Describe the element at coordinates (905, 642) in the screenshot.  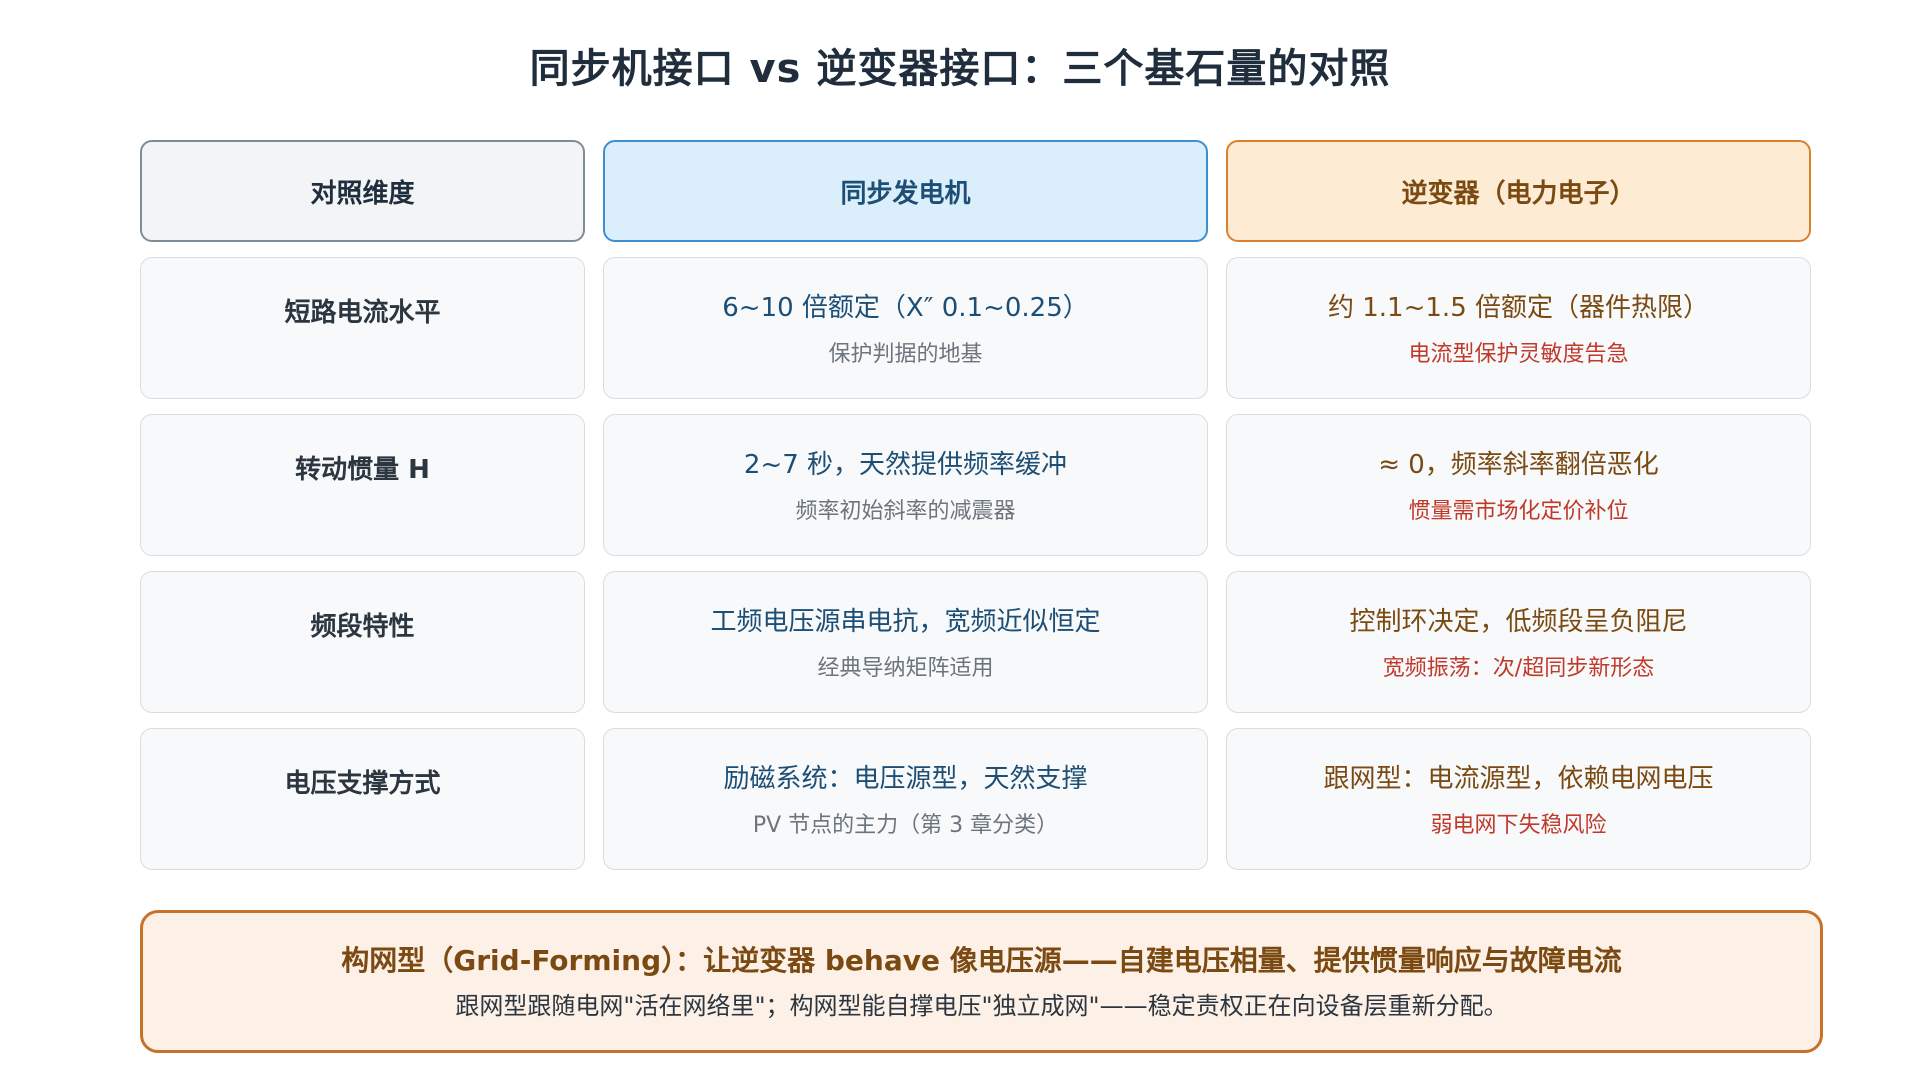
I see `sync-cell: 工频电压源串电抗，宽频近似恒定 经典导纳矩阵适用` at that location.